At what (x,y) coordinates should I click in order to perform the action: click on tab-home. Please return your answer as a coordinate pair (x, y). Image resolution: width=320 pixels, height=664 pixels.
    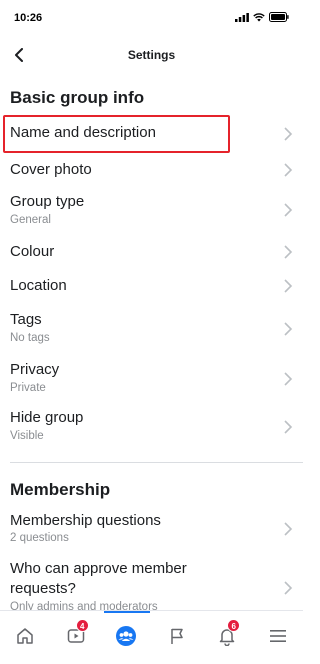
    Looking at the image, I should click on (25, 636).